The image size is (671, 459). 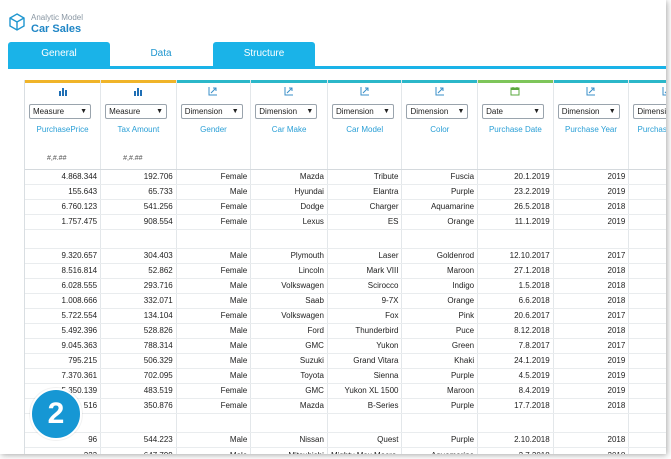 What do you see at coordinates (649, 111) in the screenshot?
I see `column-type-select-purchase-month: Dimension▼` at bounding box center [649, 111].